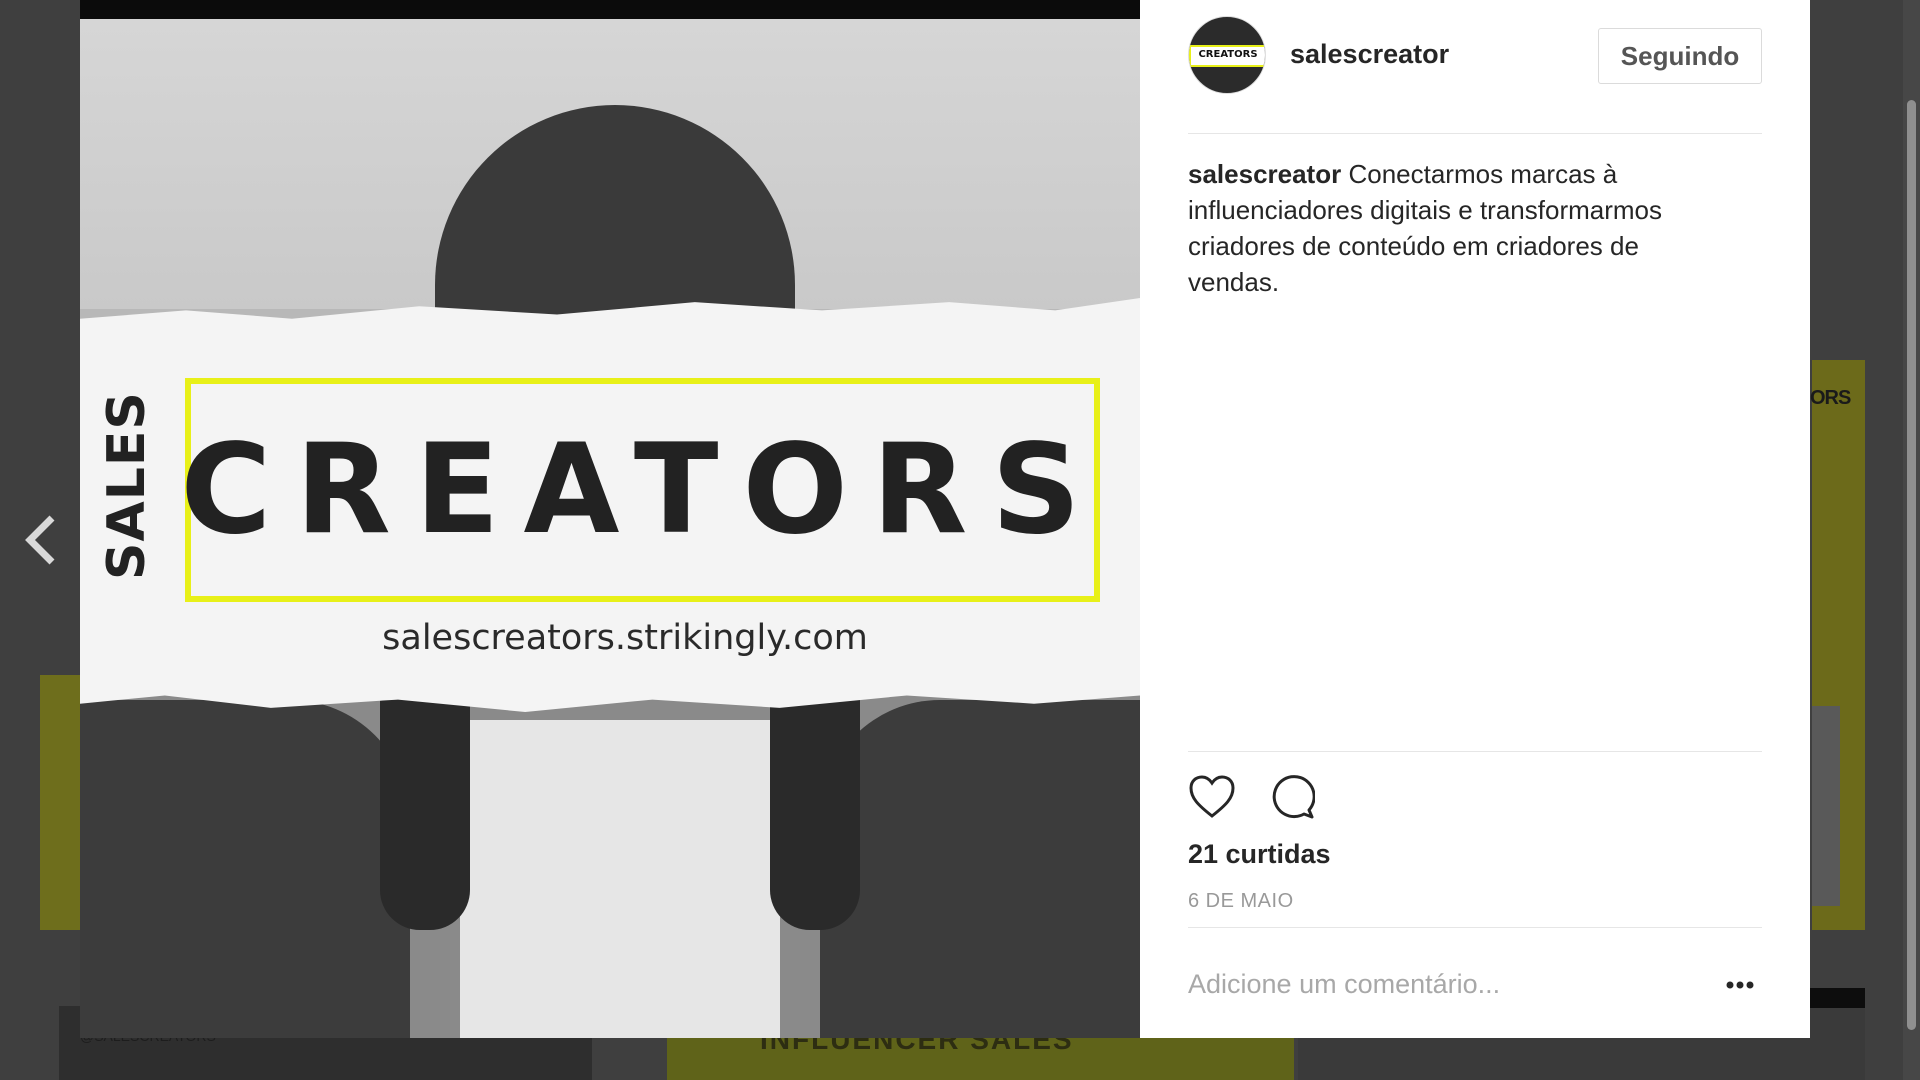  What do you see at coordinates (1911, 565) in the screenshot?
I see `scrollbar-thumb` at bounding box center [1911, 565].